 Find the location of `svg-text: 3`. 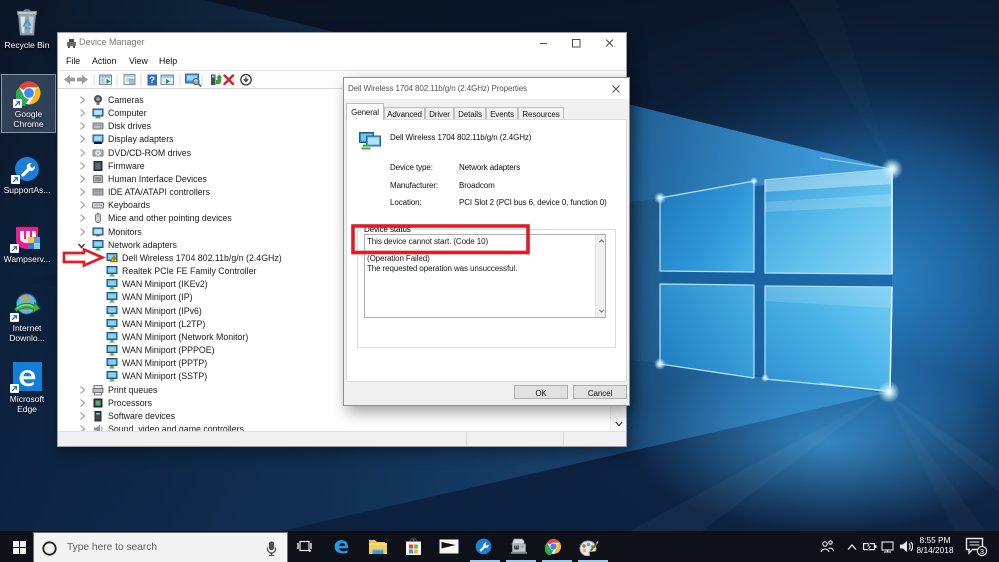

svg-text: 3 is located at coordinates (982, 551).